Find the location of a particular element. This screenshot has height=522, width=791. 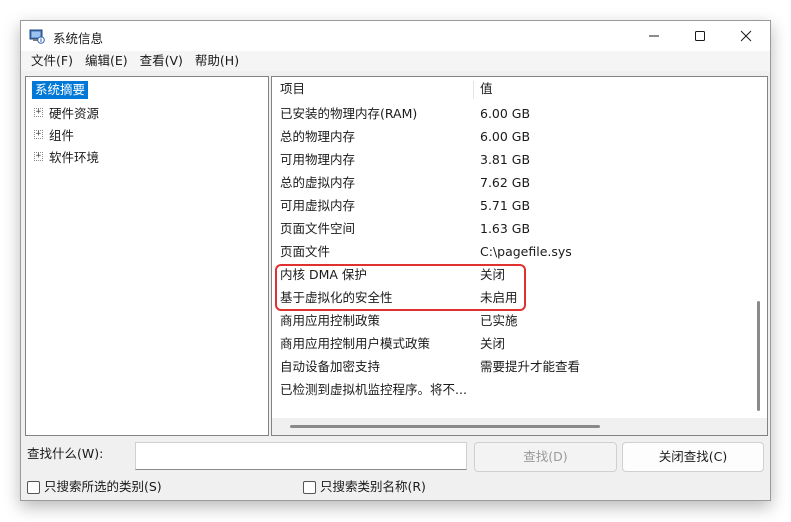

row-item: 自动设备加密支持 is located at coordinates (330, 366).